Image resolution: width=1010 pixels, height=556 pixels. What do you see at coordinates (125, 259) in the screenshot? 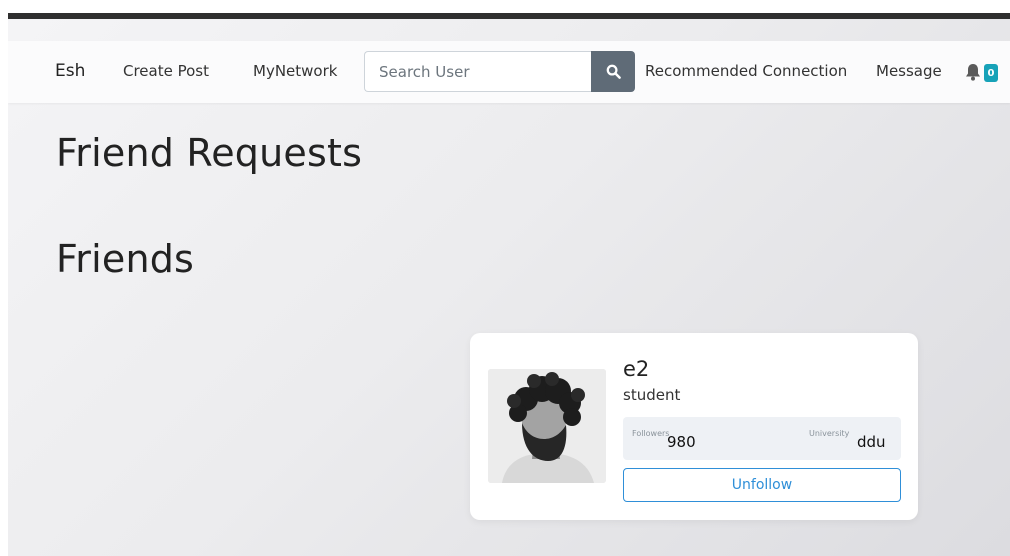
I see `friends-heading: Friends` at bounding box center [125, 259].